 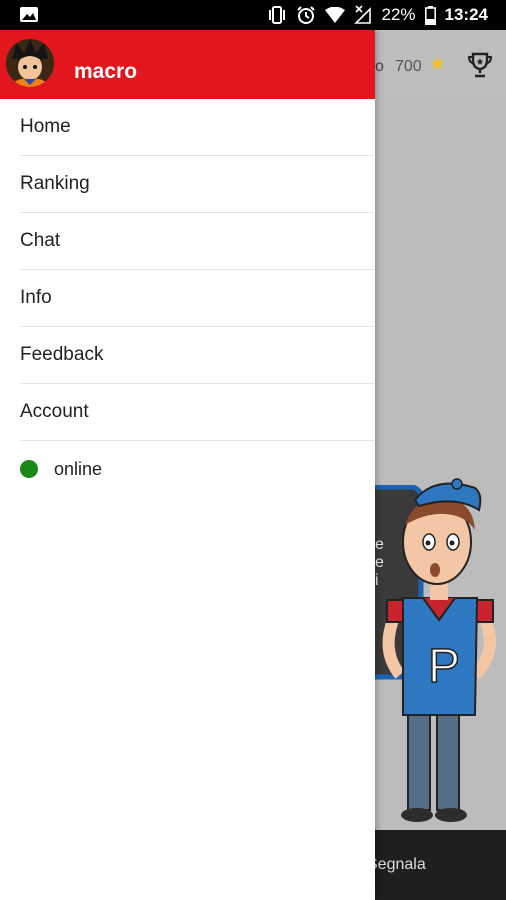 I want to click on bottom-bar: Segnala, so click(x=436, y=865).